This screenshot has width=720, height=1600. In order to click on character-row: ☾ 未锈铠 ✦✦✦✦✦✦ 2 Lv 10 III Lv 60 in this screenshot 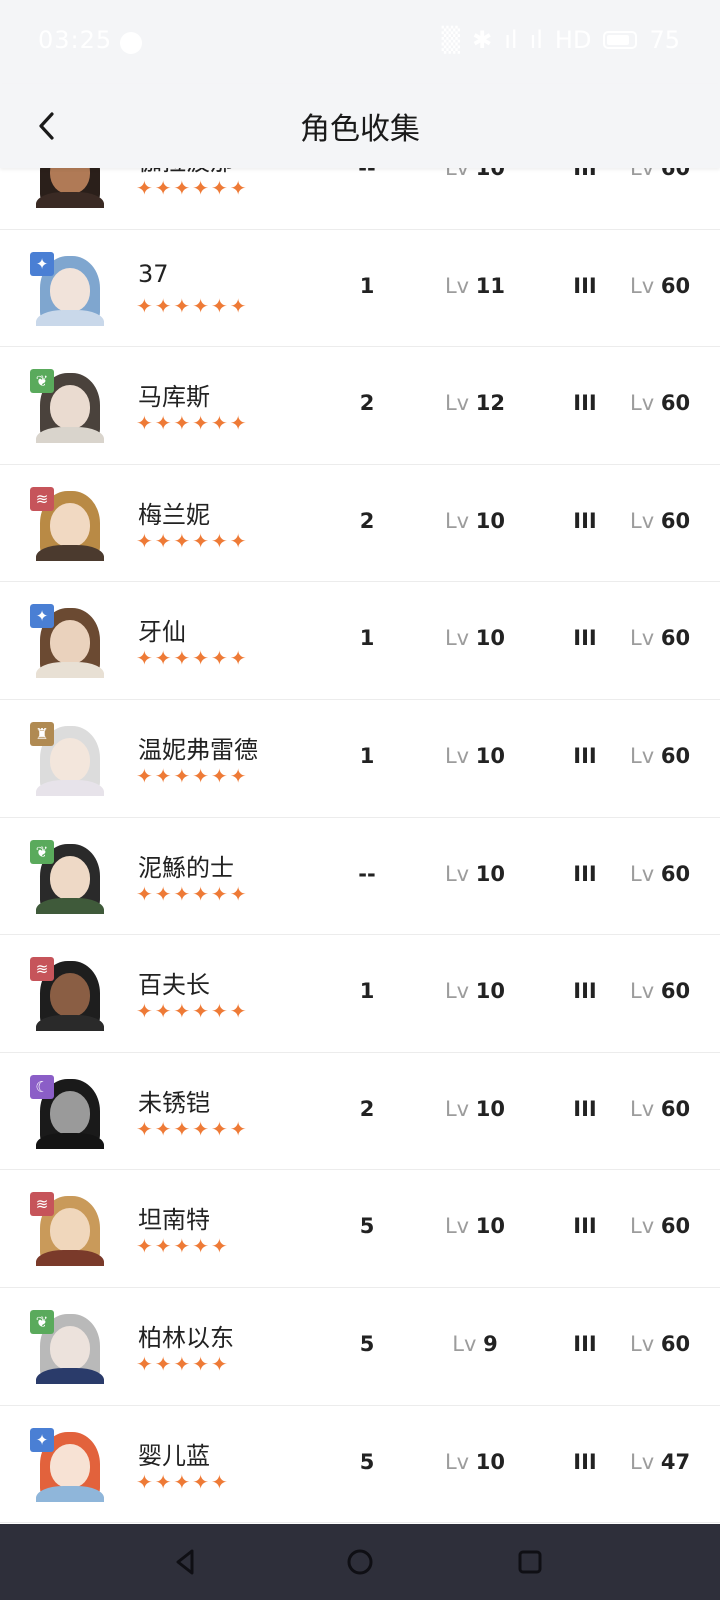, I will do `click(360, 1111)`.